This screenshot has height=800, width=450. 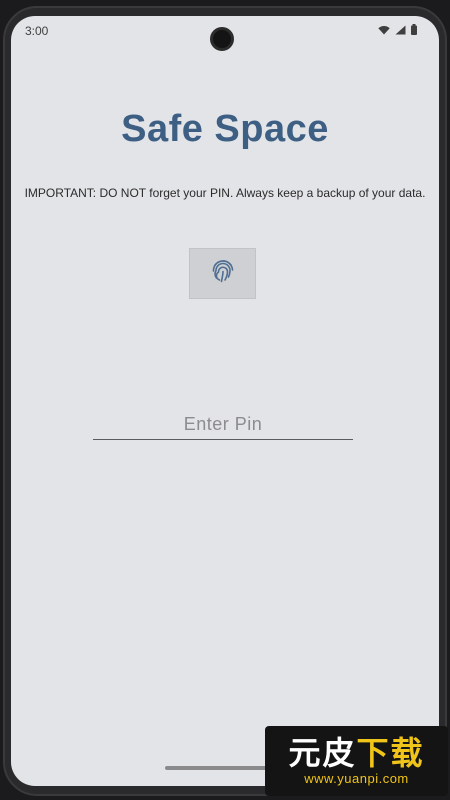 What do you see at coordinates (384, 30) in the screenshot?
I see `wifi-icon` at bounding box center [384, 30].